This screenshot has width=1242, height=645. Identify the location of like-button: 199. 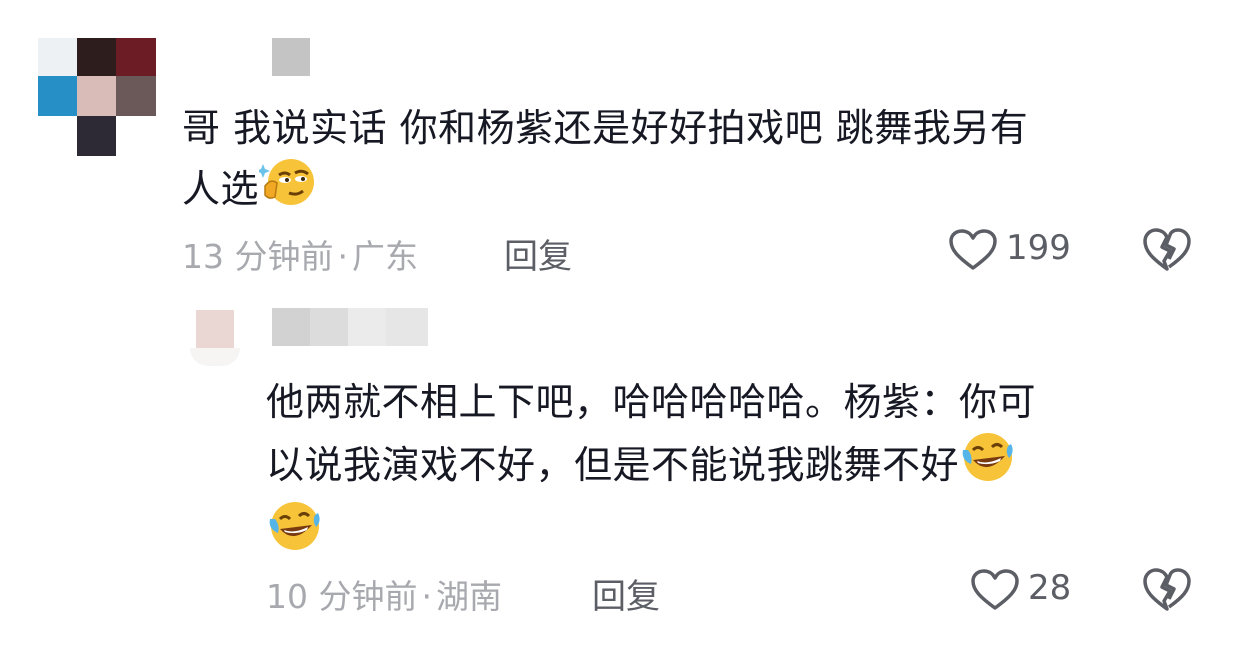
(1013, 250).